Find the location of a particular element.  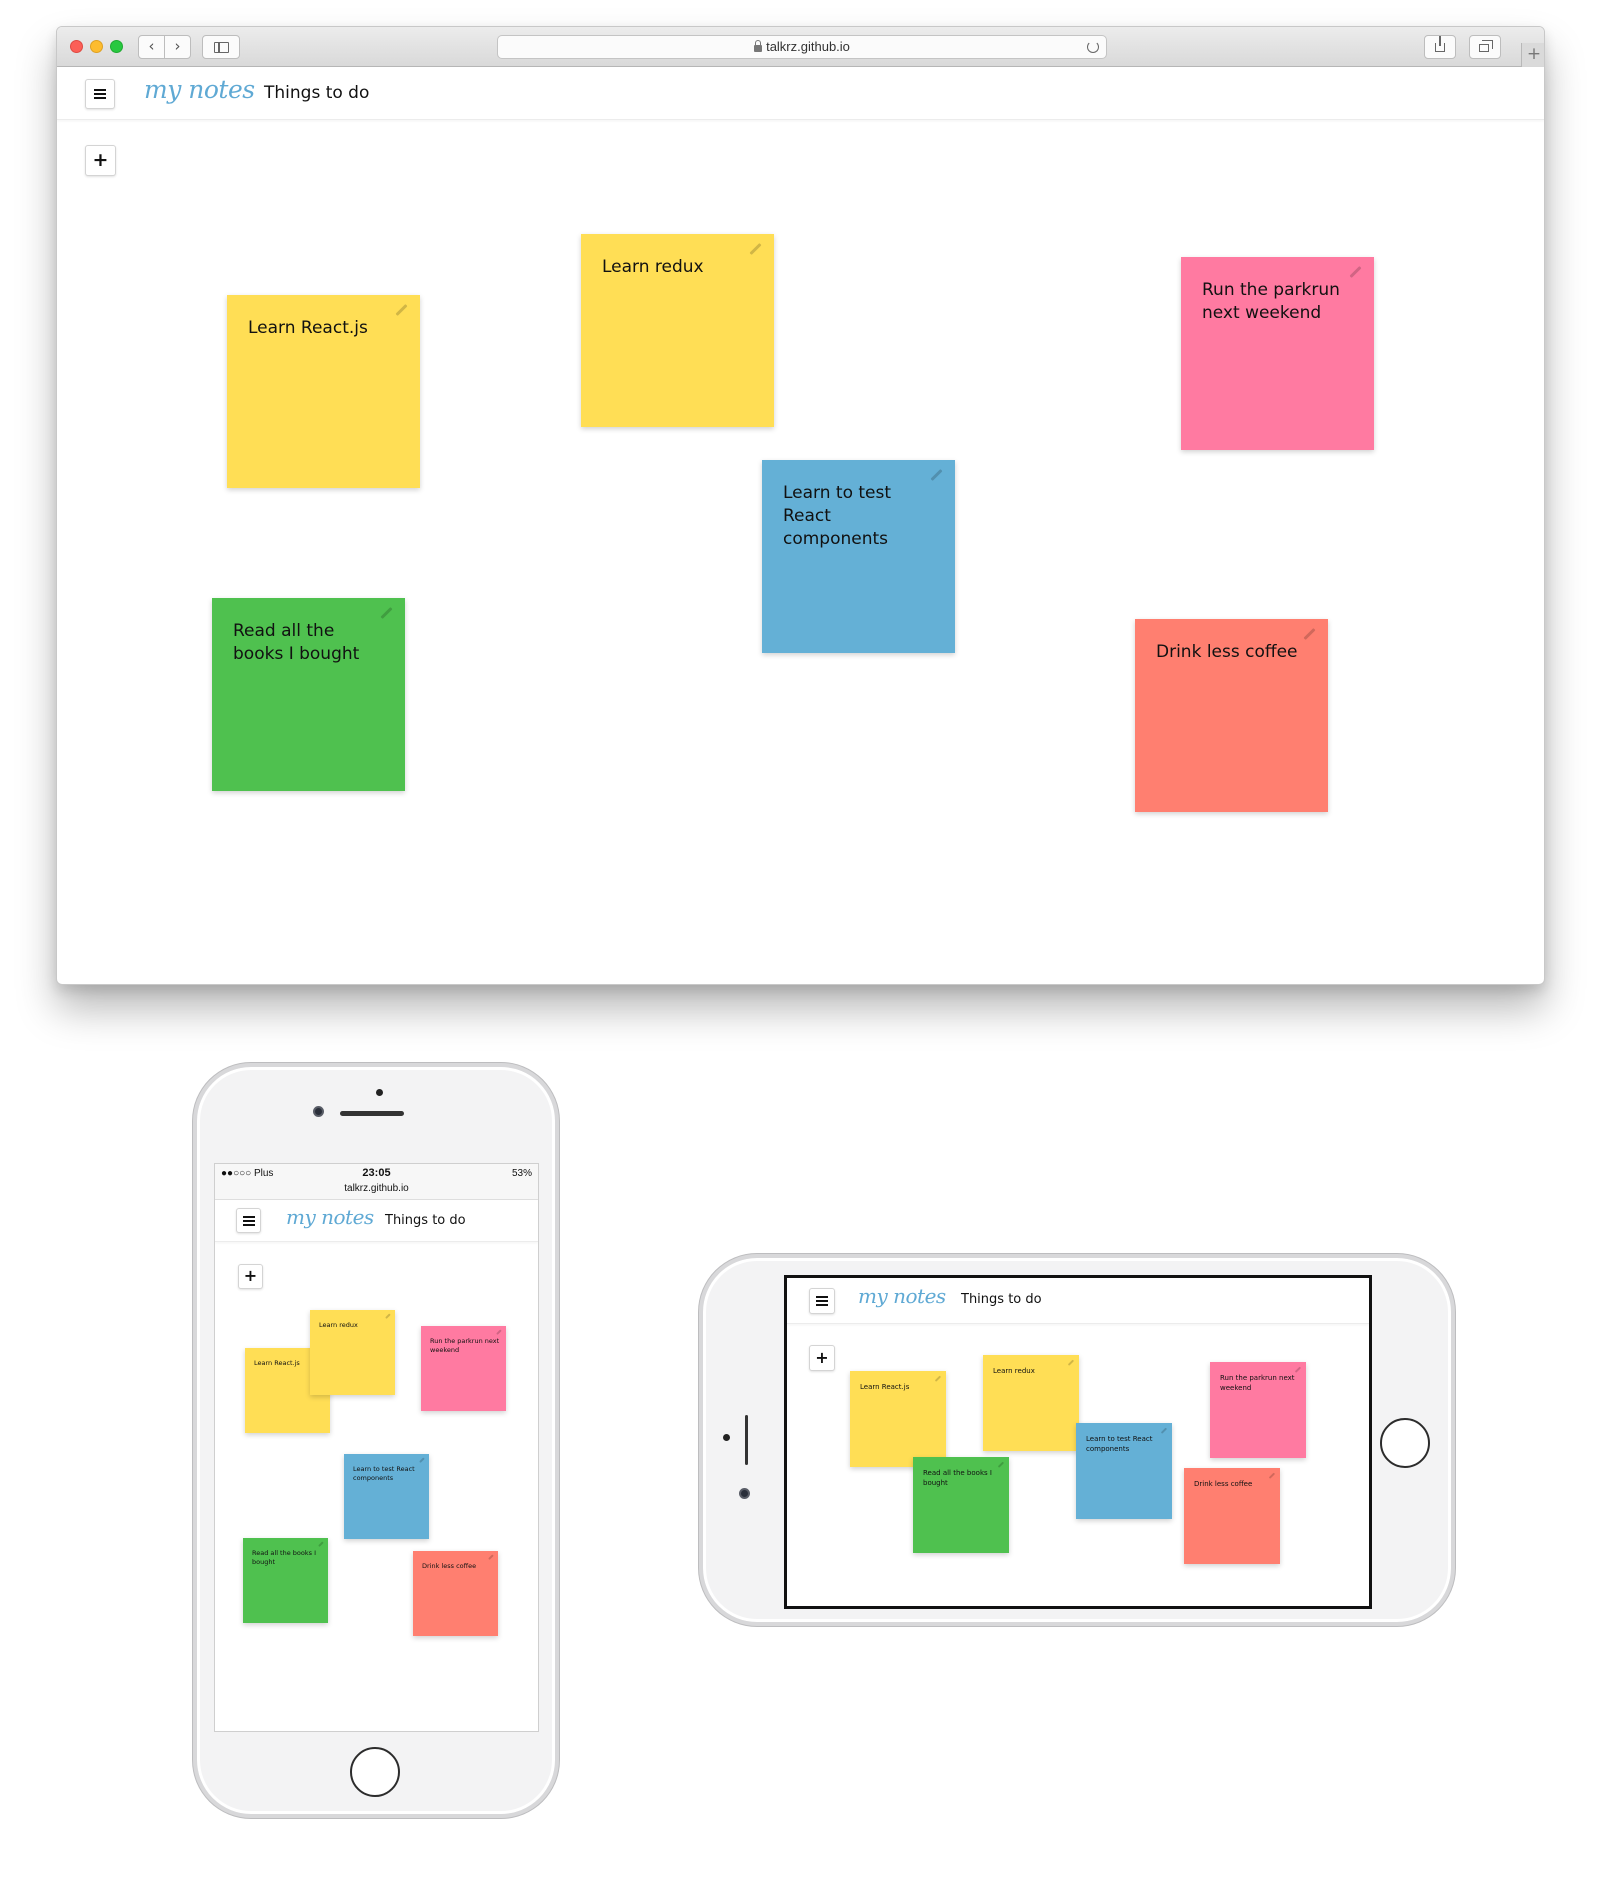

tabs-overview-button is located at coordinates (1485, 47).